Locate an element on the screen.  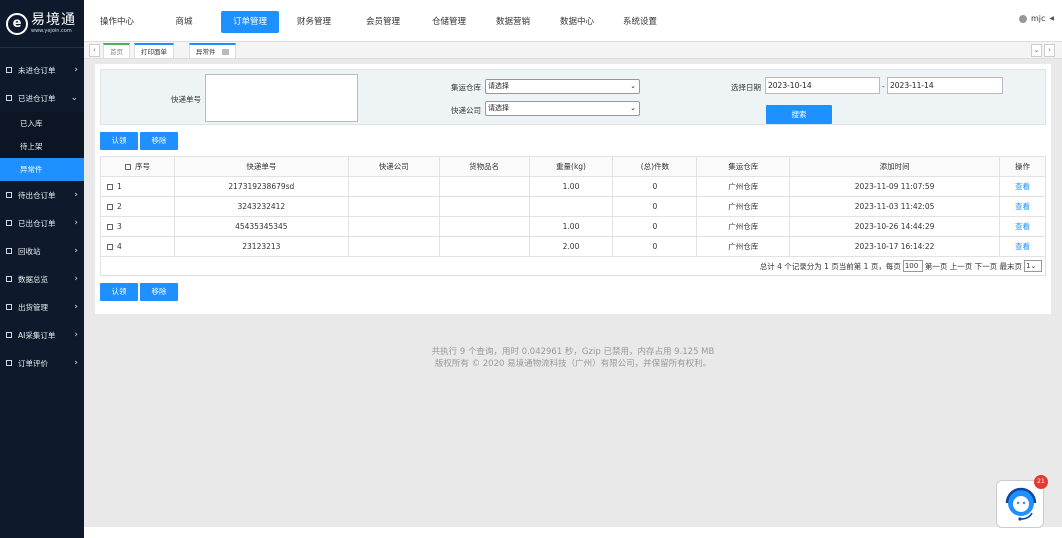
cell-weight: 1.00 is located at coordinates (571, 226).